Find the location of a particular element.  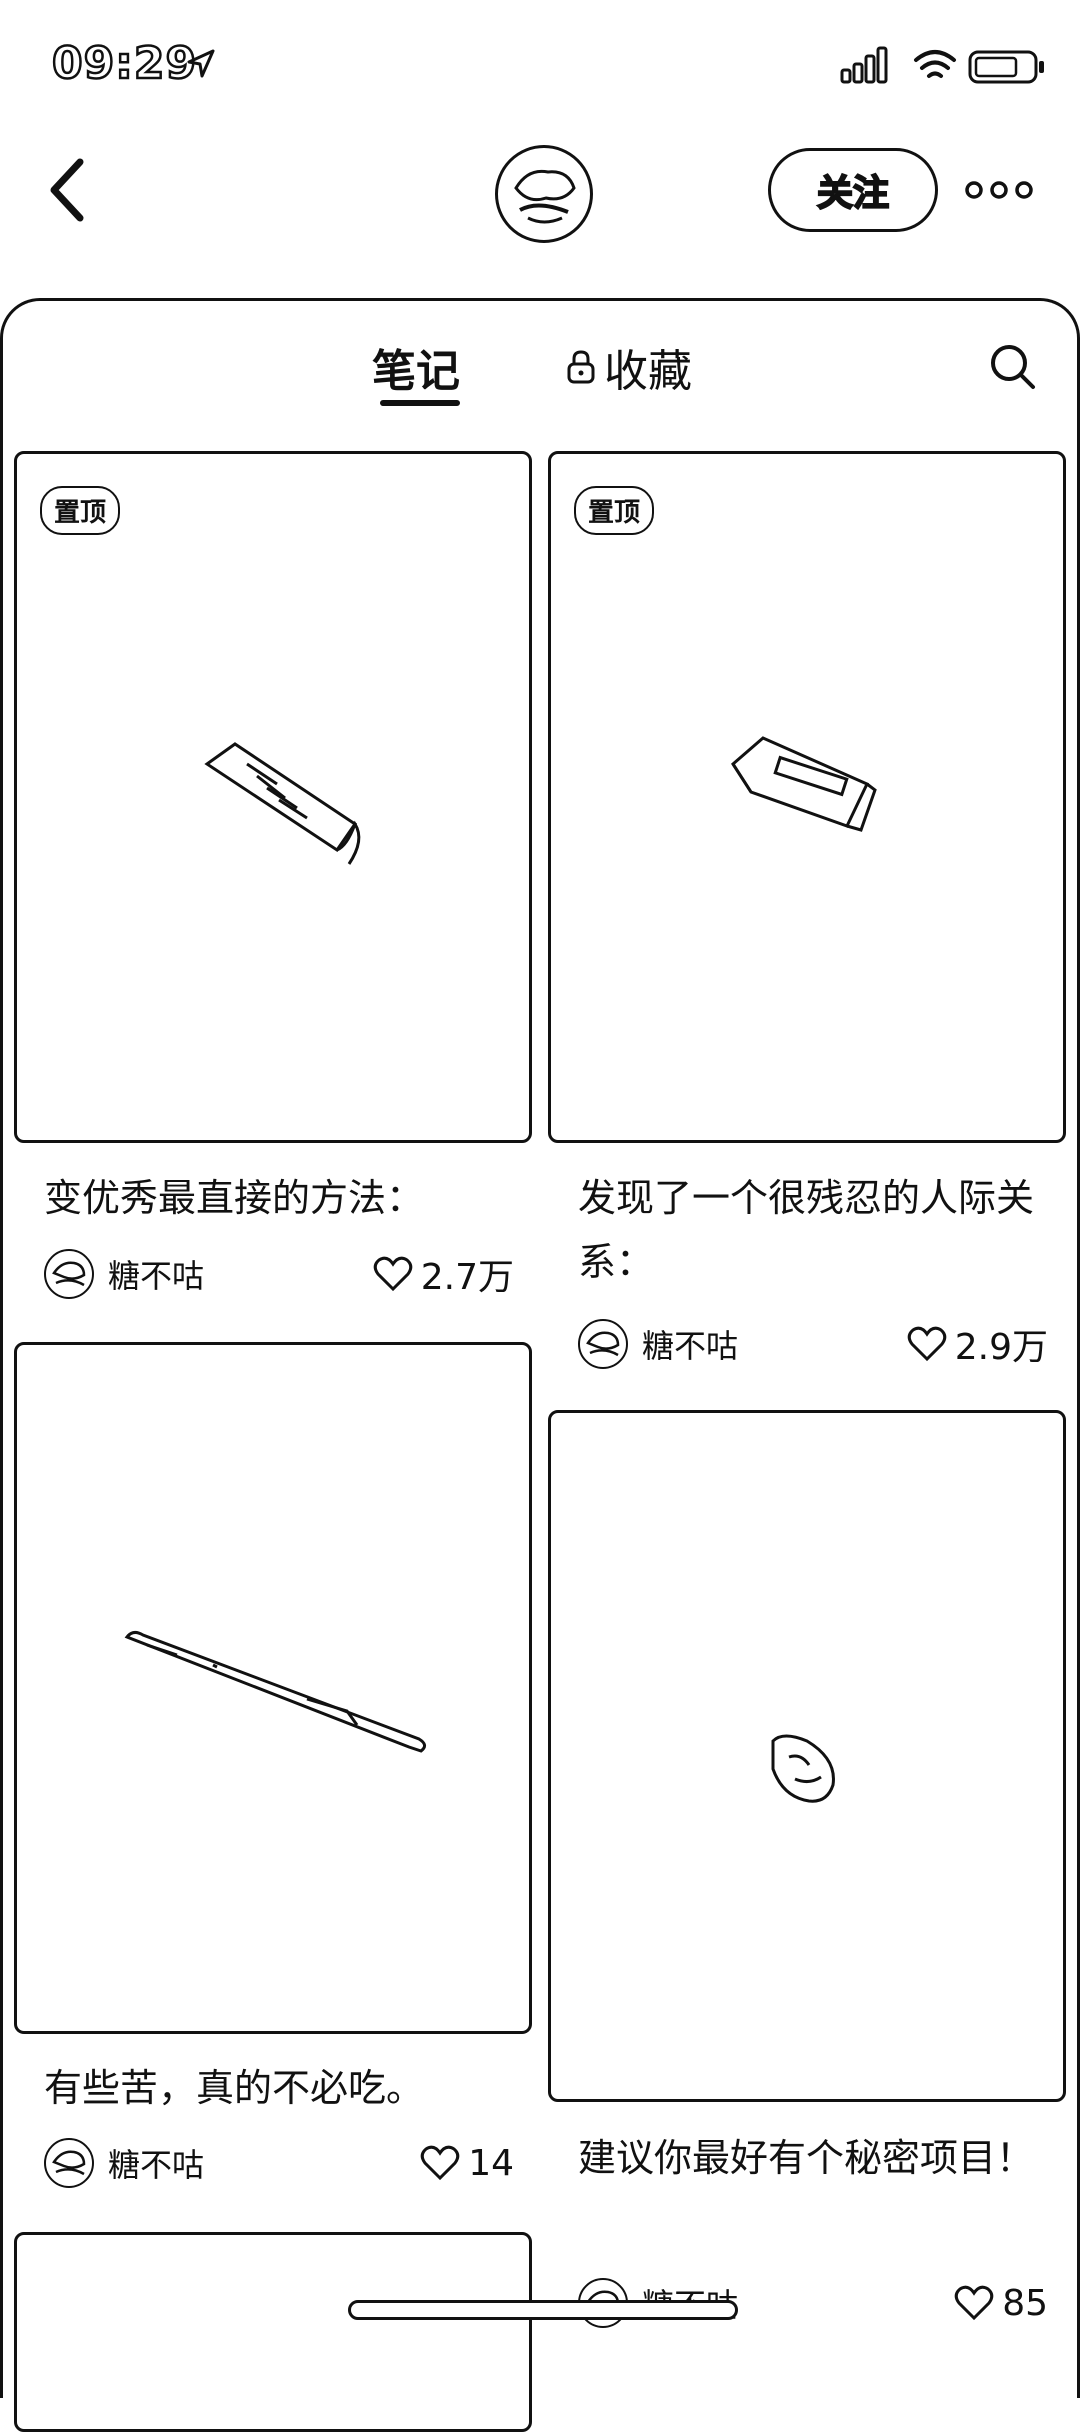

like-count: 14 is located at coordinates (491, 2163).